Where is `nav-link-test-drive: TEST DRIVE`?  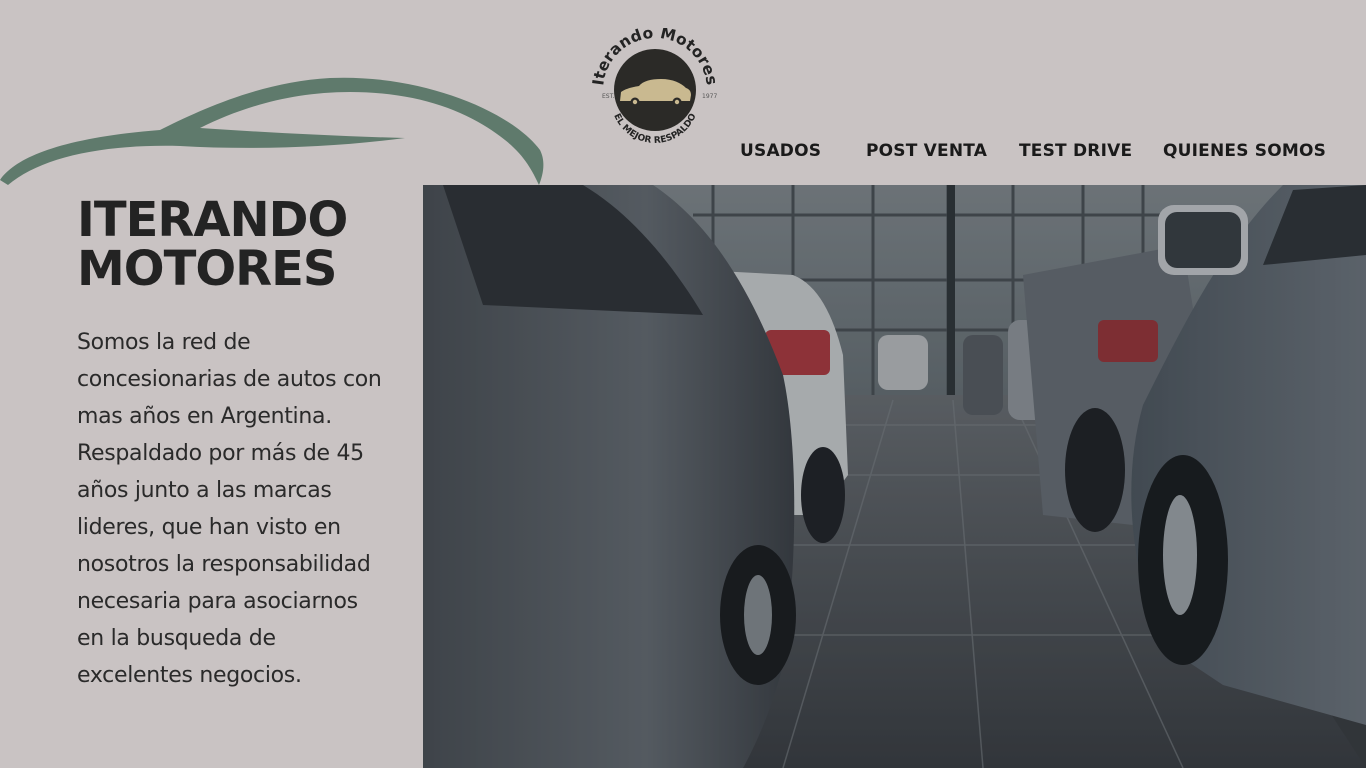
nav-link-test-drive: TEST DRIVE is located at coordinates (1075, 151).